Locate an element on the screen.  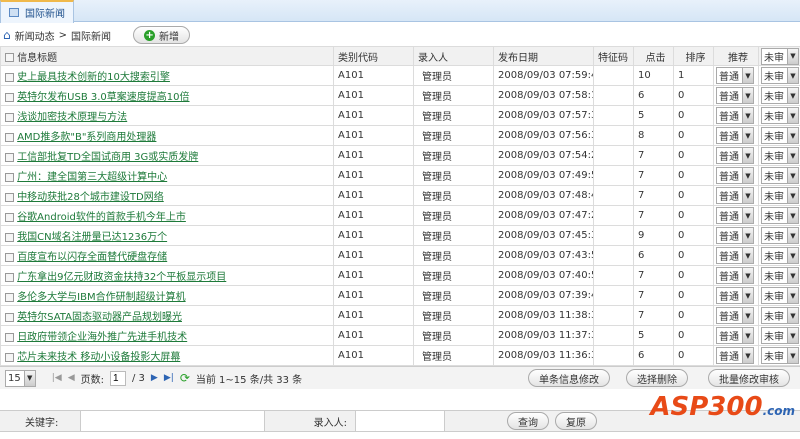
home-icon: ⌂ is located at coordinates (7, 35).